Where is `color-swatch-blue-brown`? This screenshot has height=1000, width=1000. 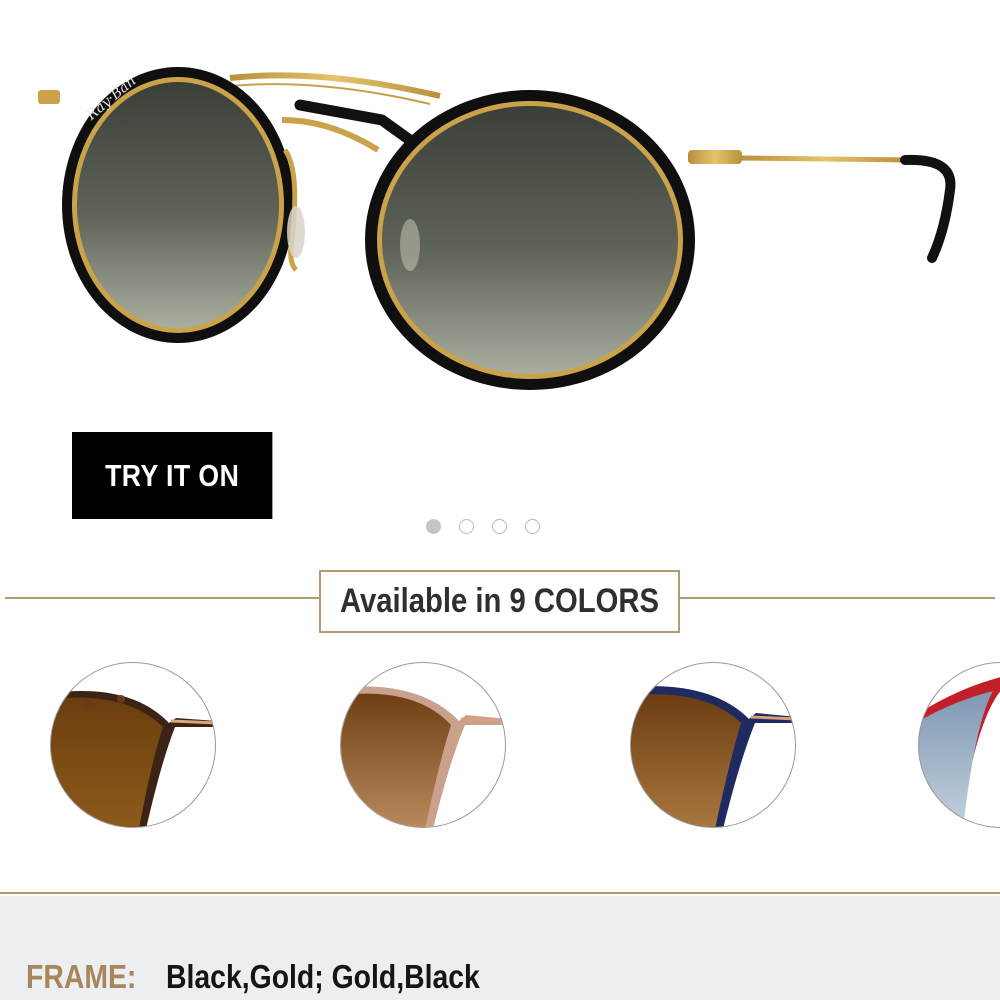 color-swatch-blue-brown is located at coordinates (713, 745).